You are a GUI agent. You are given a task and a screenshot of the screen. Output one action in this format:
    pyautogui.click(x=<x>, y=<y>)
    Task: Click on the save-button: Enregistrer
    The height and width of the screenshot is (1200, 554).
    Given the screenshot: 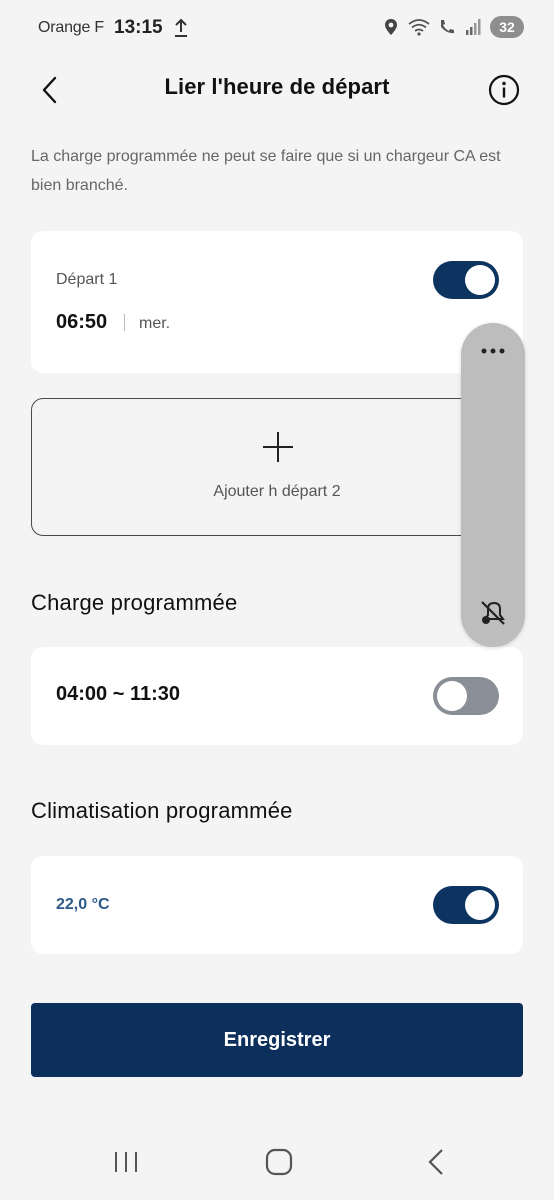 What is the action you would take?
    pyautogui.click(x=277, y=1040)
    